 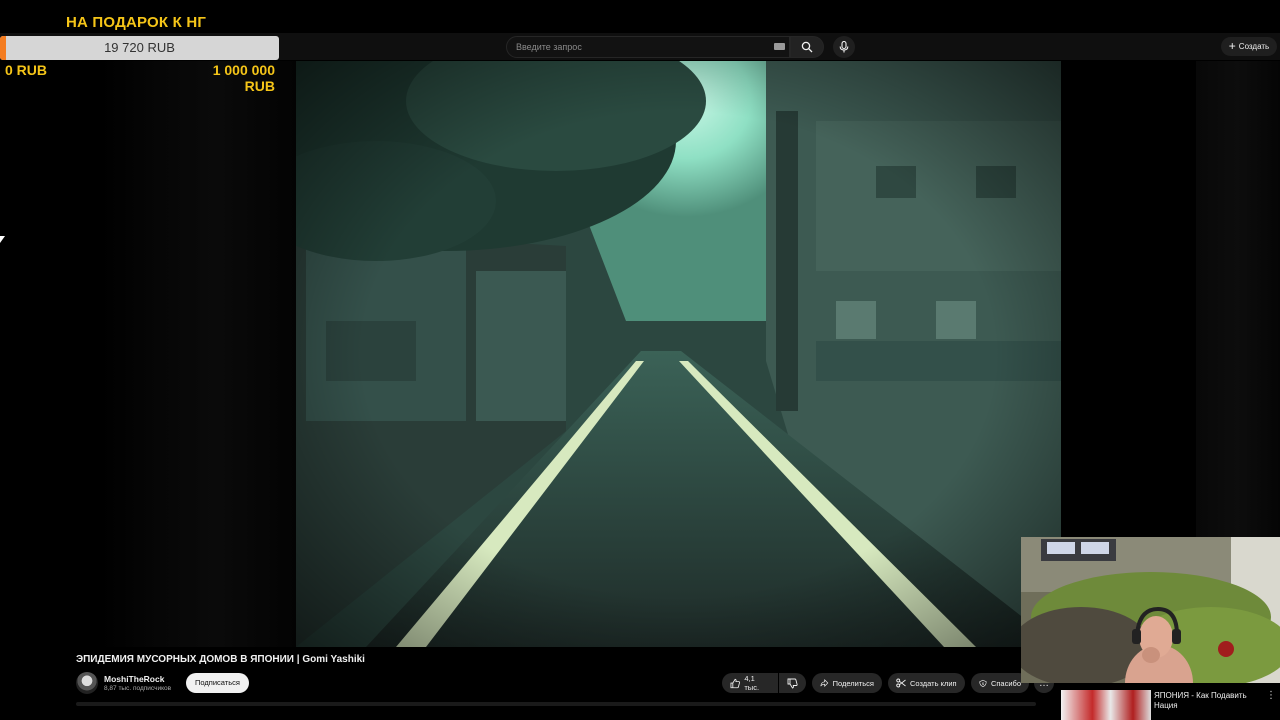 I want to click on webcam-feed-image, so click(x=1150, y=610).